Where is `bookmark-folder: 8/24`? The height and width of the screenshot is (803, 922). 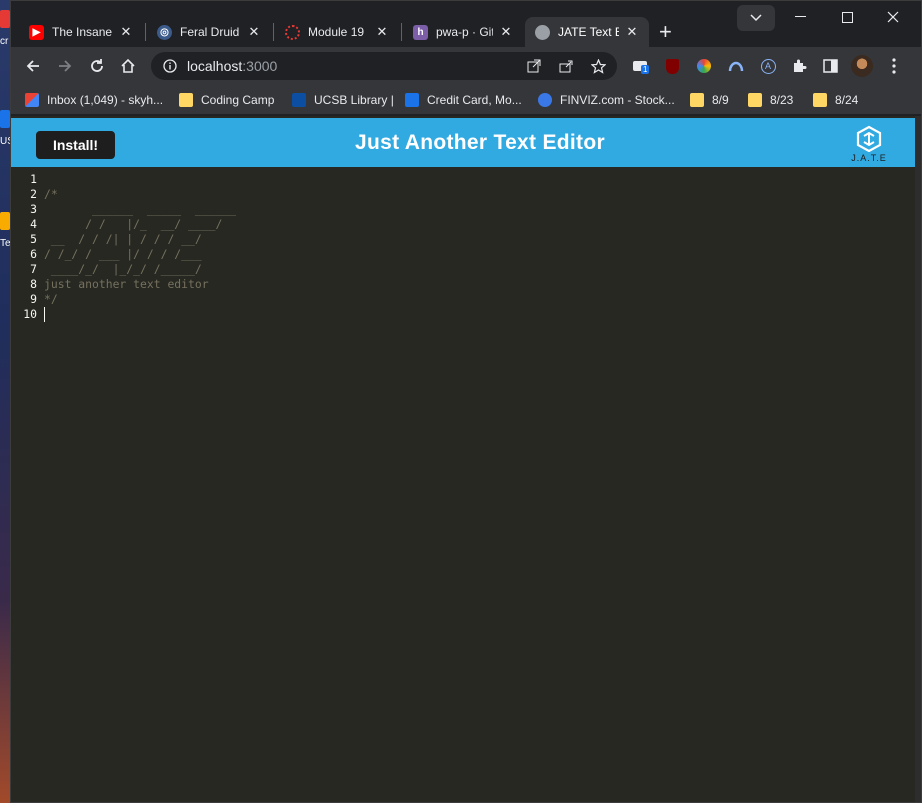
bookmark-folder: 8/24 is located at coordinates (835, 100).